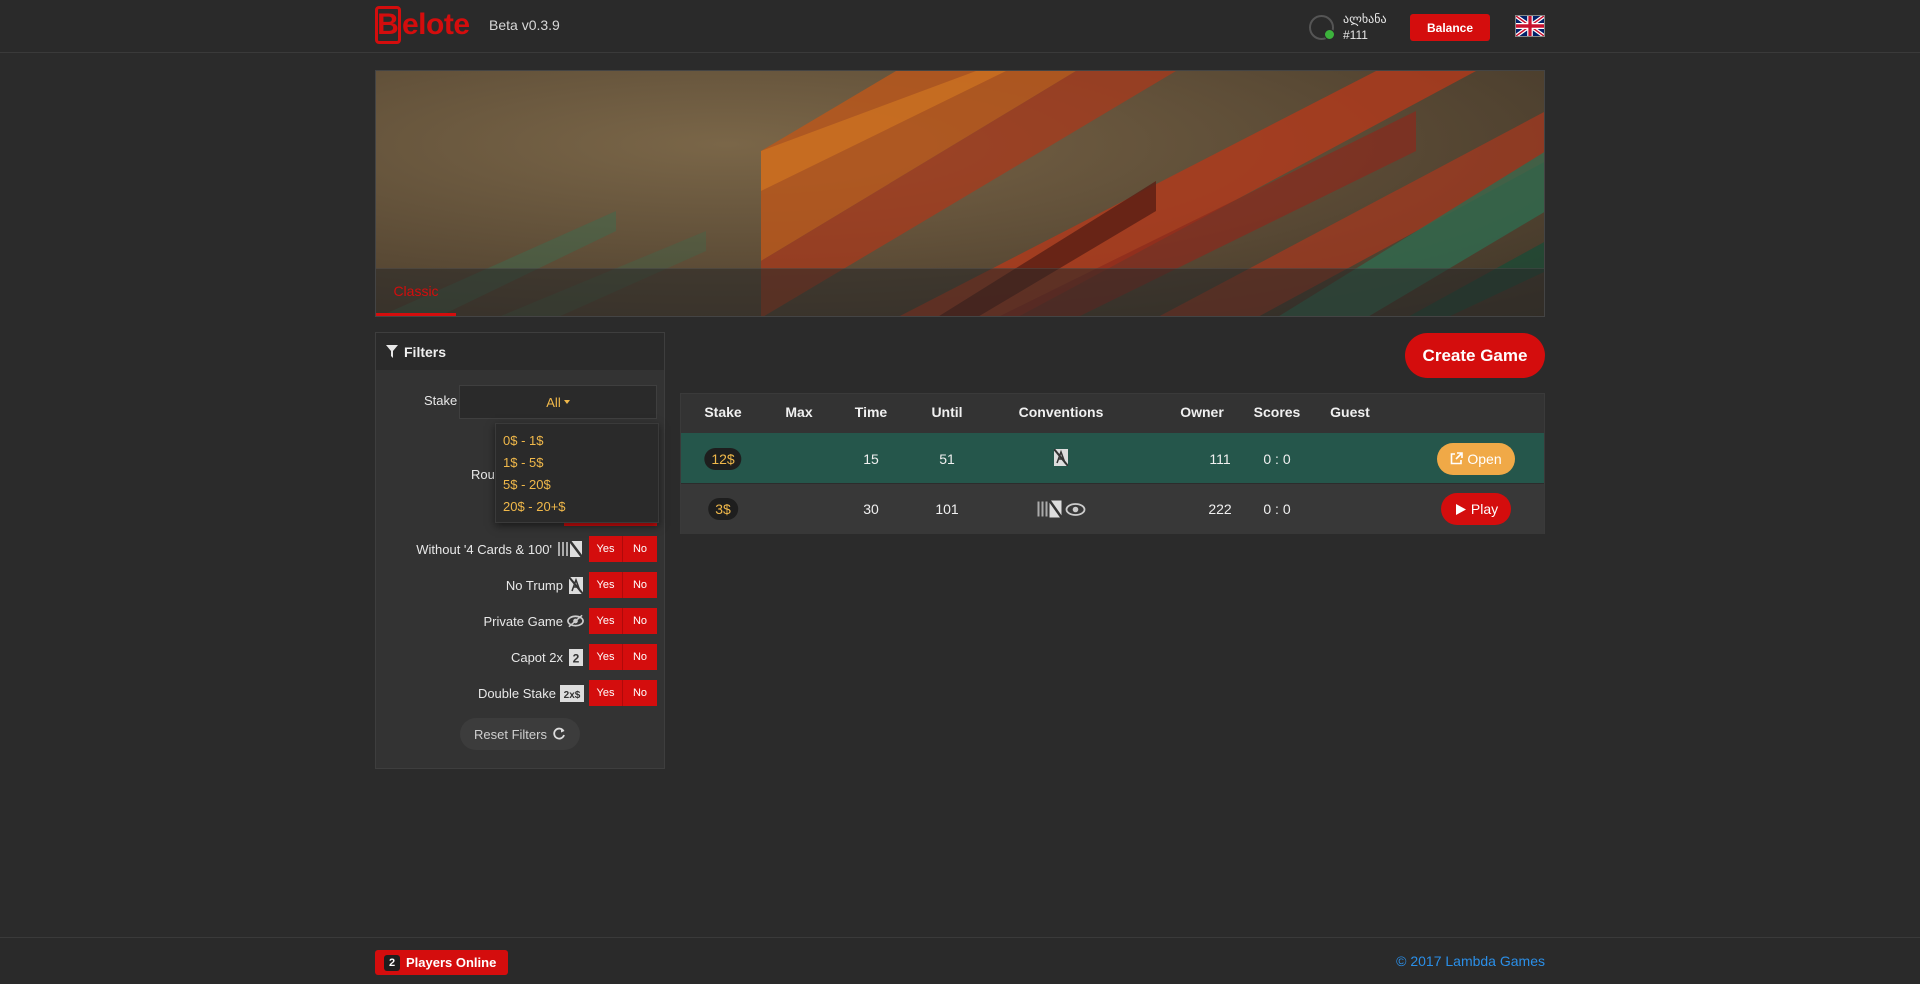 Image resolution: width=1920 pixels, height=984 pixels. I want to click on online-count: 2, so click(392, 962).